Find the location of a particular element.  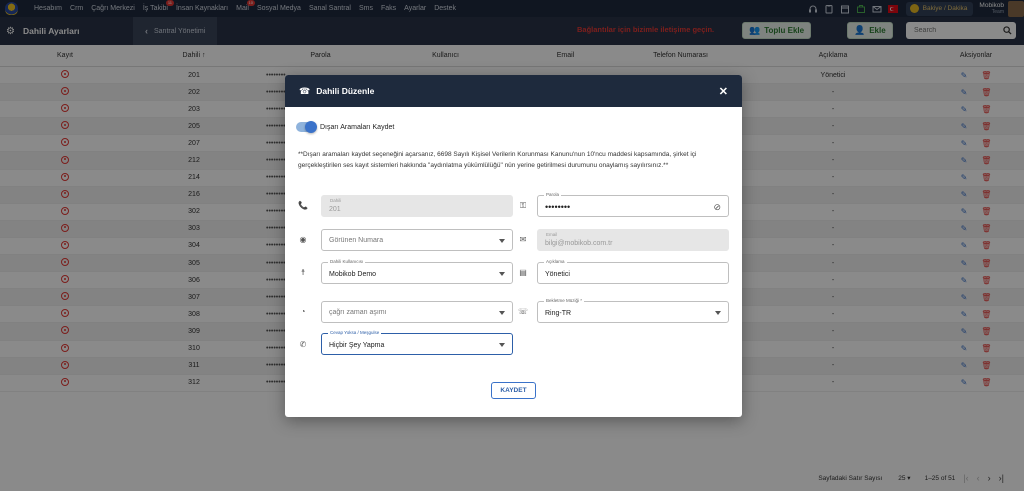

email-field: Email bilgi@mobikob.com.tr is located at coordinates (633, 240).